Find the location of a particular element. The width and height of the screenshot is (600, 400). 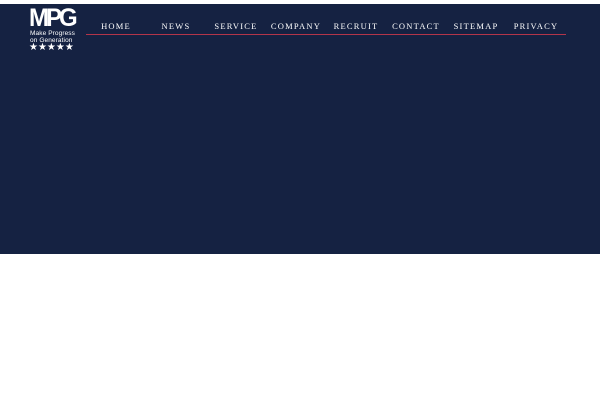

logo-stars-icon: ★★★★★ is located at coordinates (51, 47).